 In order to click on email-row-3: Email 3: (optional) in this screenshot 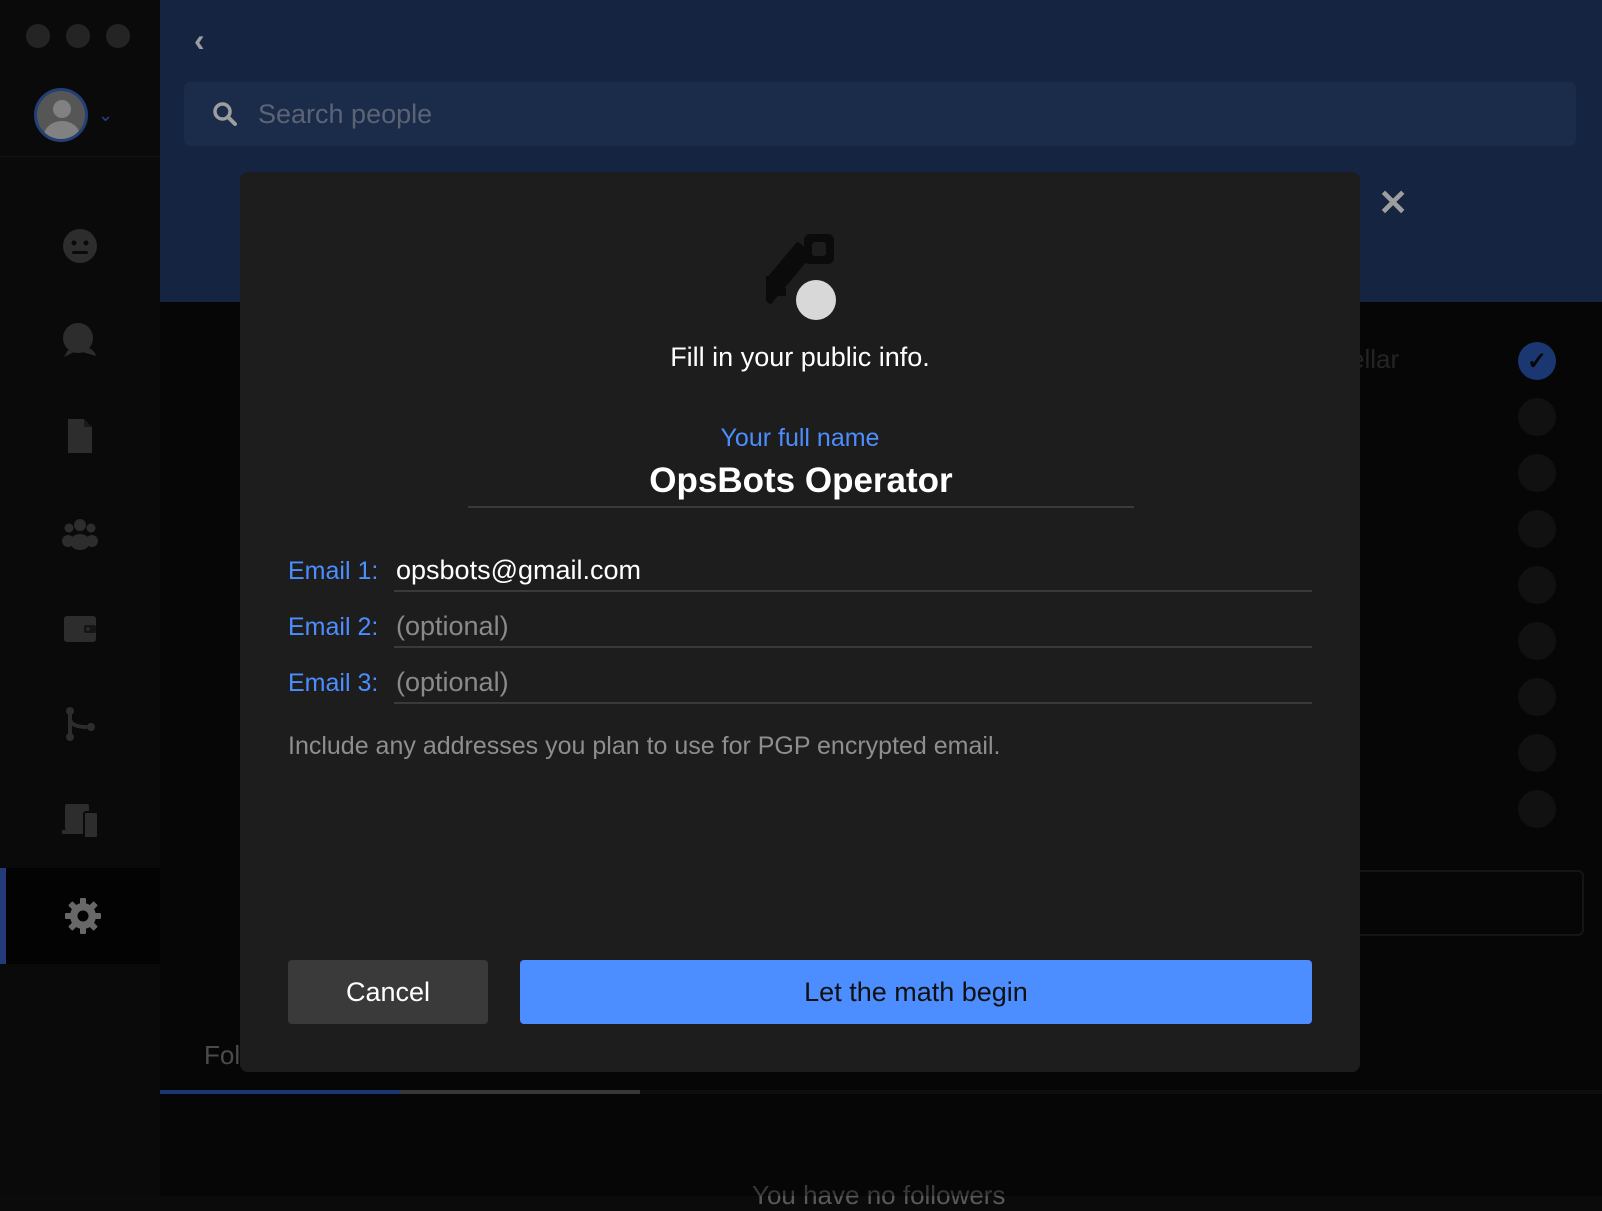, I will do `click(800, 683)`.